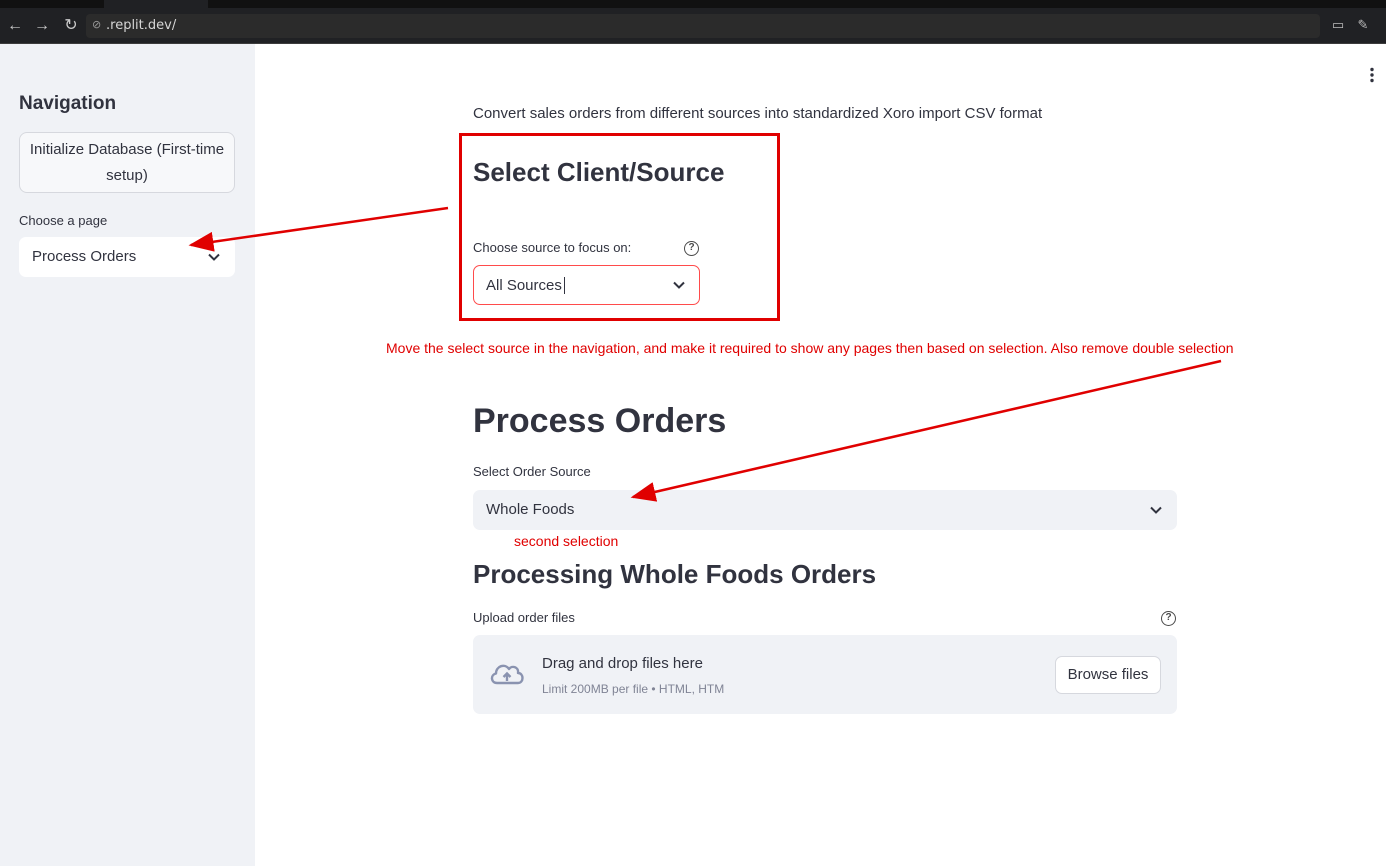  What do you see at coordinates (693, 4) in the screenshot?
I see `tab-strip` at bounding box center [693, 4].